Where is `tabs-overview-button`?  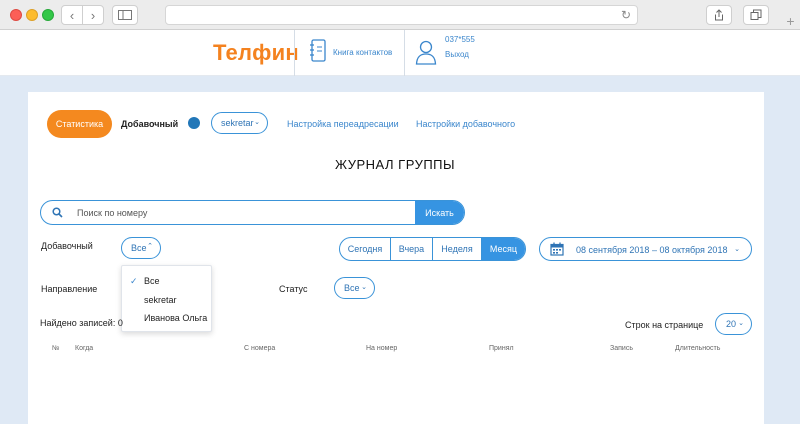 tabs-overview-button is located at coordinates (756, 15).